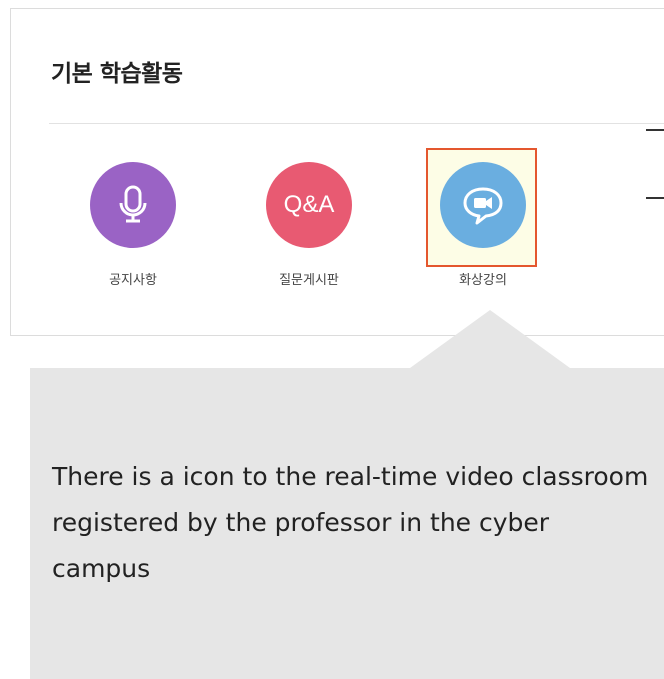 This screenshot has height=679, width=664. I want to click on microphone-icon, so click(133, 204).